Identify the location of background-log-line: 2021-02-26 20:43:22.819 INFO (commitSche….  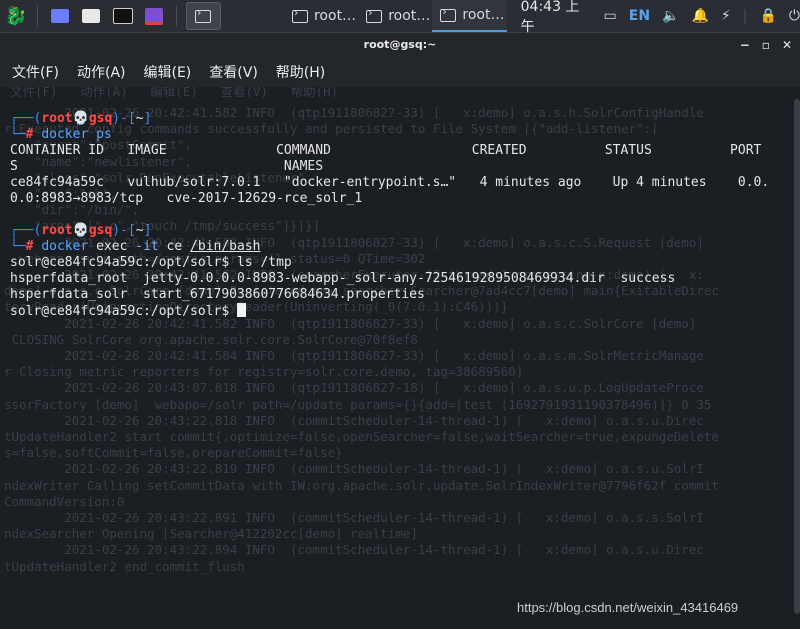
(354, 469).